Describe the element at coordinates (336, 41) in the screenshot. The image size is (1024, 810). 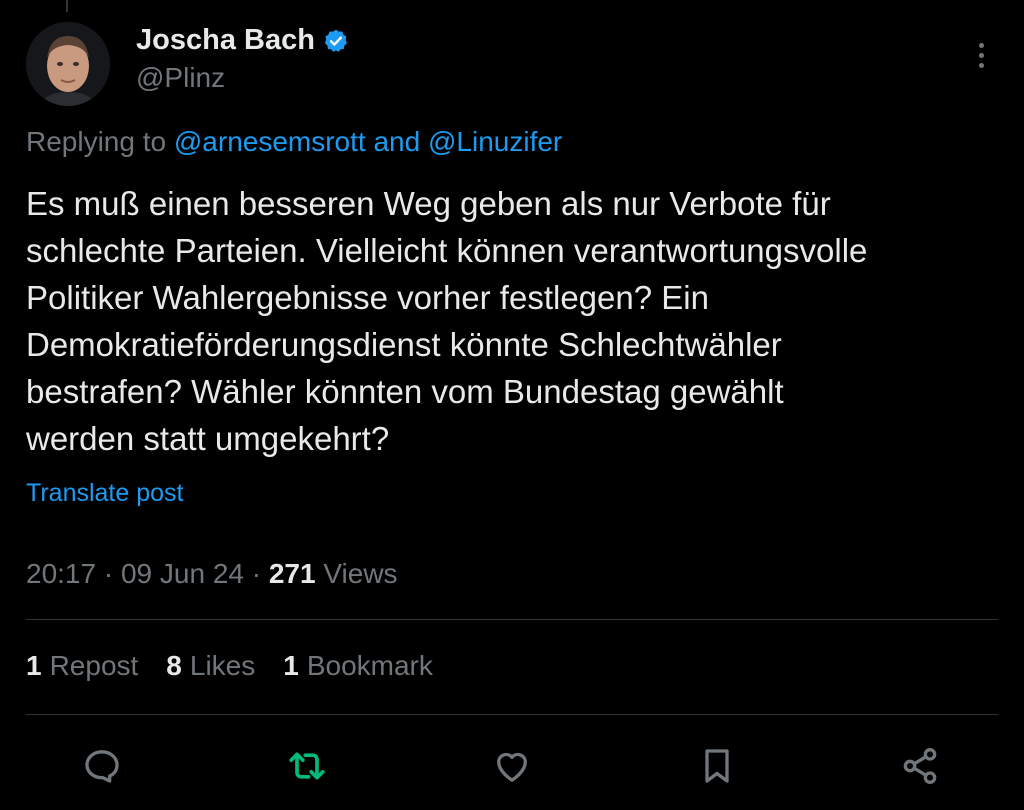
I see `verified-badge-icon` at that location.